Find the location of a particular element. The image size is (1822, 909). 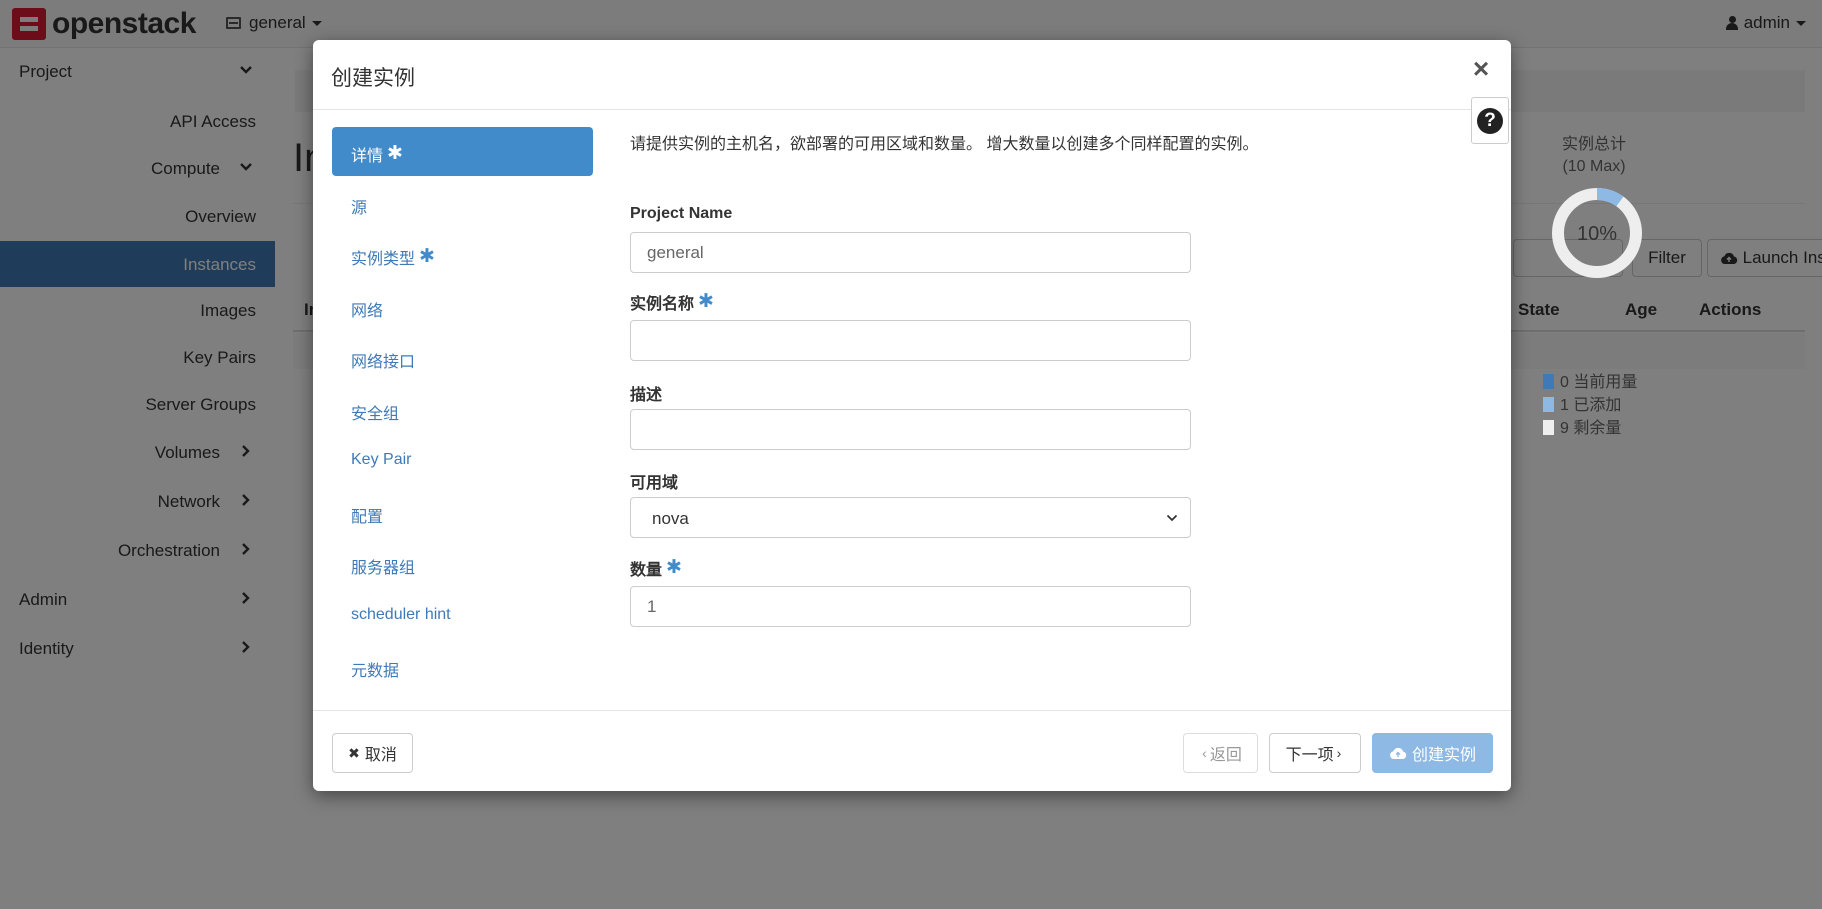

wizard-step-network-ports: 网络接口 is located at coordinates (462, 357).